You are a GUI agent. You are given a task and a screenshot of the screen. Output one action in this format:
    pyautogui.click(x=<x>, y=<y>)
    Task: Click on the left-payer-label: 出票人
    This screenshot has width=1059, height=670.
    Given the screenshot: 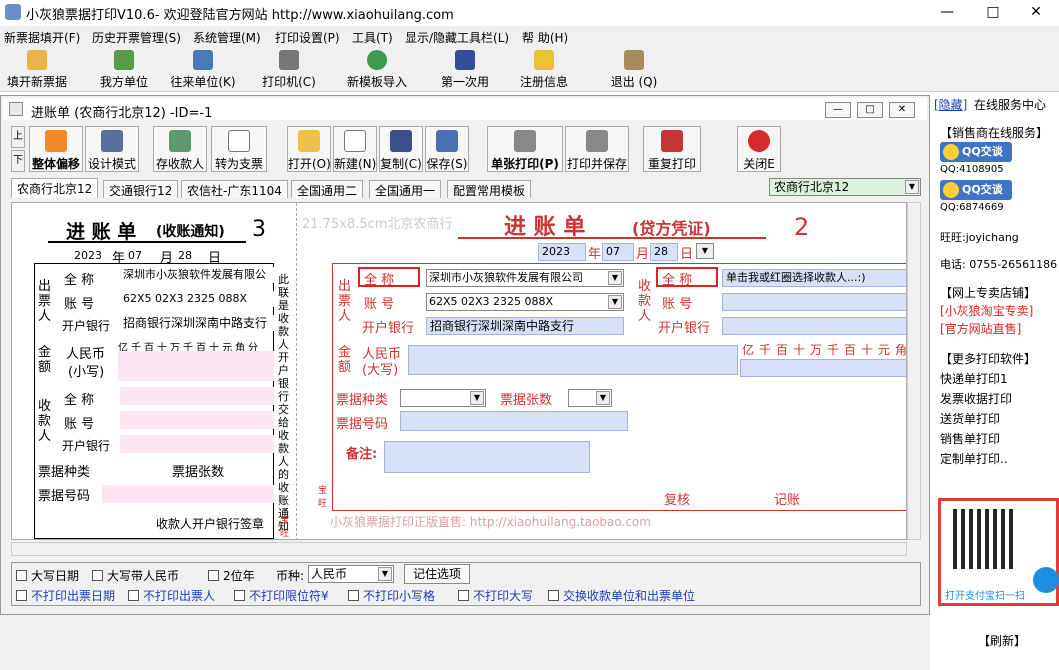 What is the action you would take?
    pyautogui.click(x=45, y=301)
    